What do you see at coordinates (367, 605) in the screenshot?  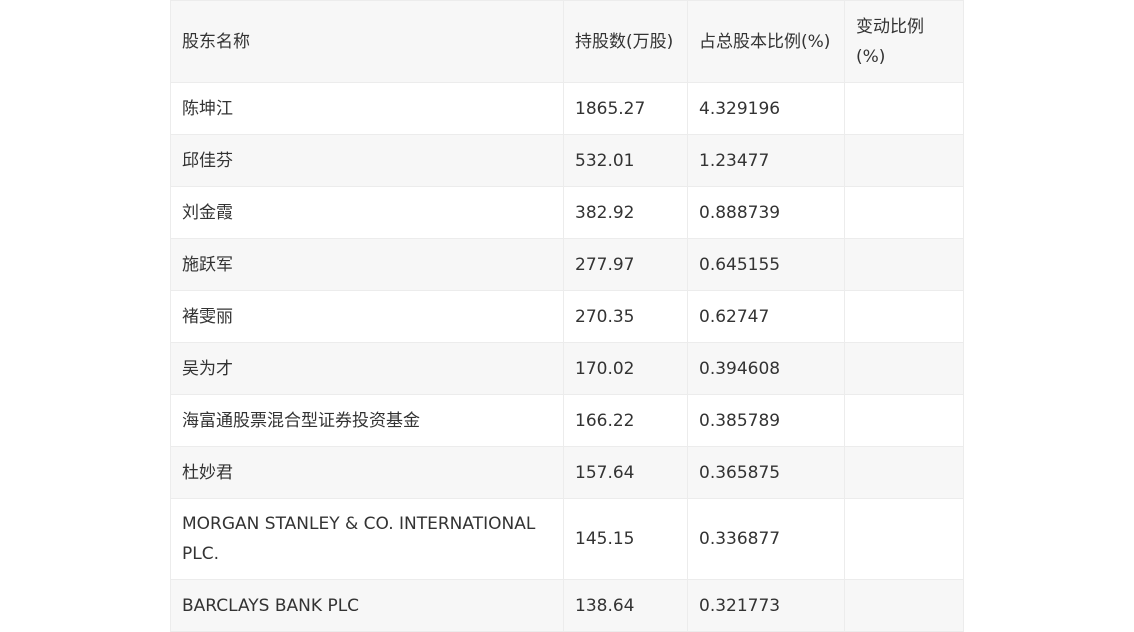 I see `cell-name: BARCLAYS BANK PLC` at bounding box center [367, 605].